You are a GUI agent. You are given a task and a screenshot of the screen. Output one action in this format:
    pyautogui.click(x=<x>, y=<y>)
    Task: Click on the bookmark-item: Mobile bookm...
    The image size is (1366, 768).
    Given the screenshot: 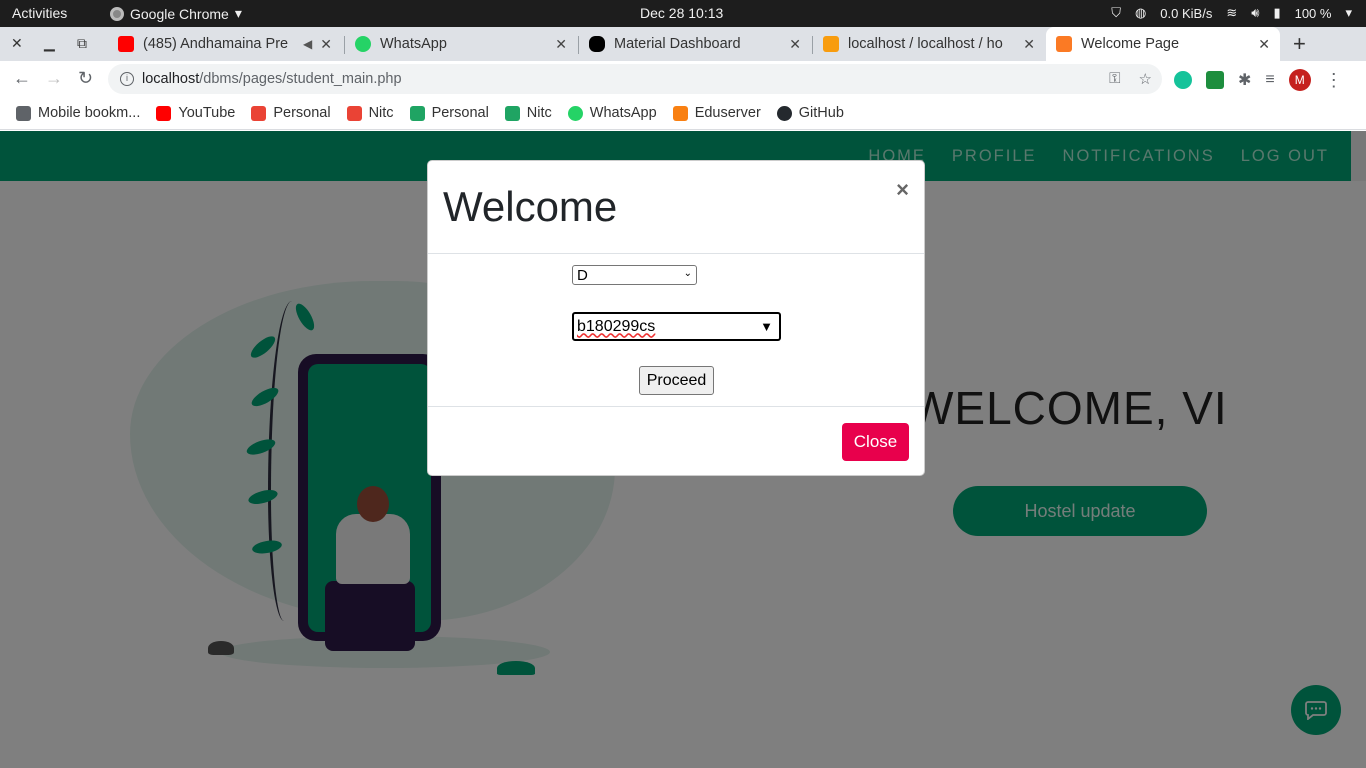 What is the action you would take?
    pyautogui.click(x=78, y=113)
    